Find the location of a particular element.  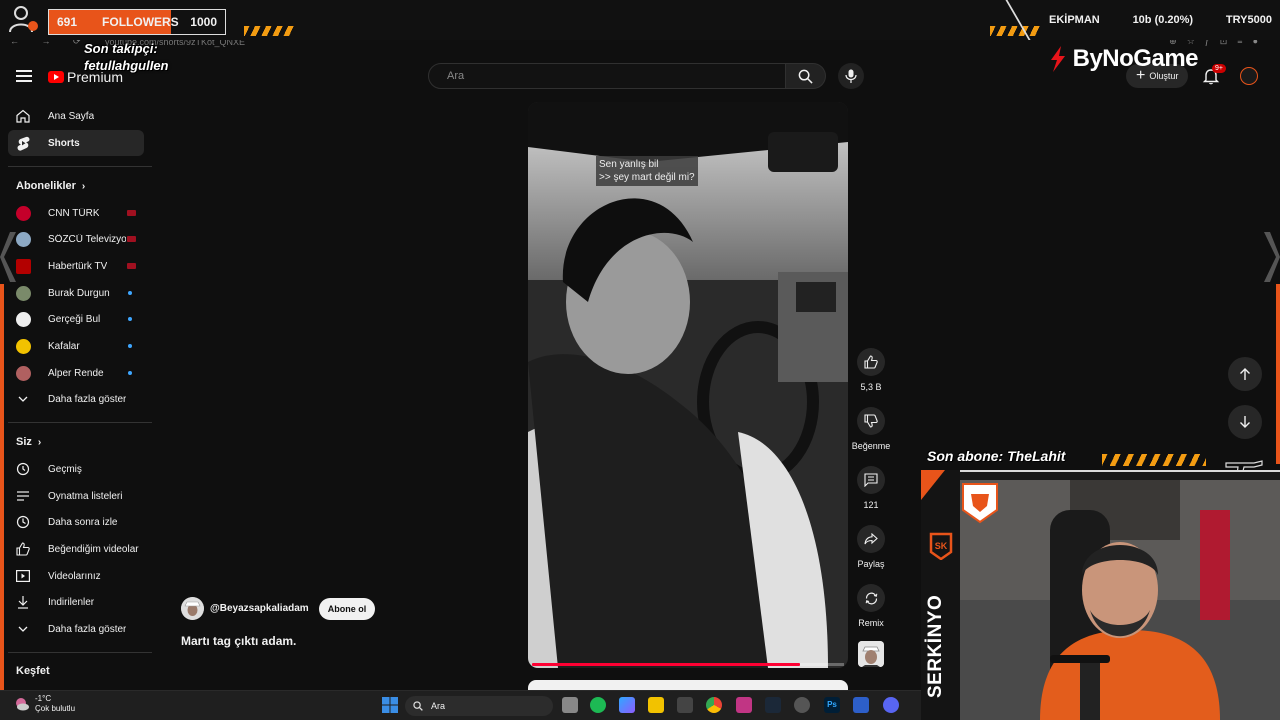

show-more-subscriptions: Daha fazla göster is located at coordinates (76, 399).